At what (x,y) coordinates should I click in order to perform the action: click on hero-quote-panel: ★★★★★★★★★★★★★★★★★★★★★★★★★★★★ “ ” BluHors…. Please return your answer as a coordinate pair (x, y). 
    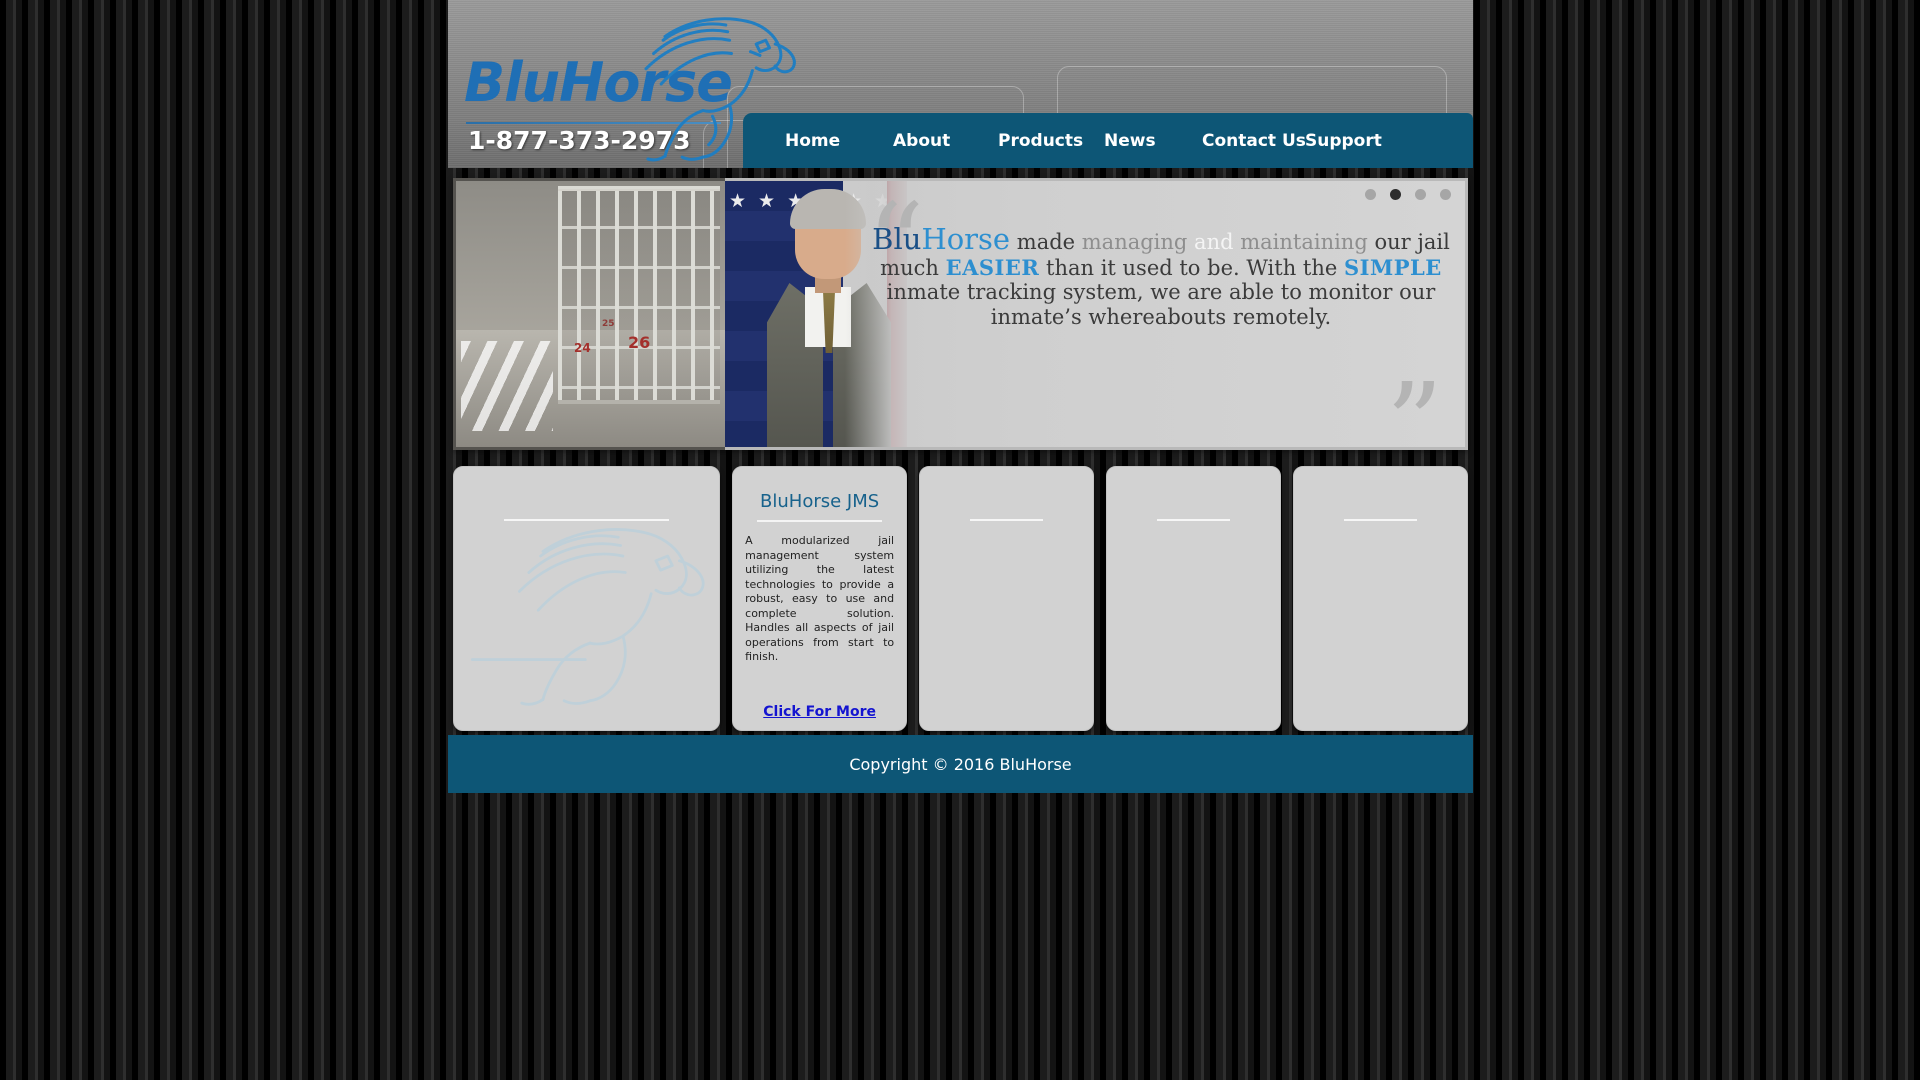
    Looking at the image, I should click on (1096, 314).